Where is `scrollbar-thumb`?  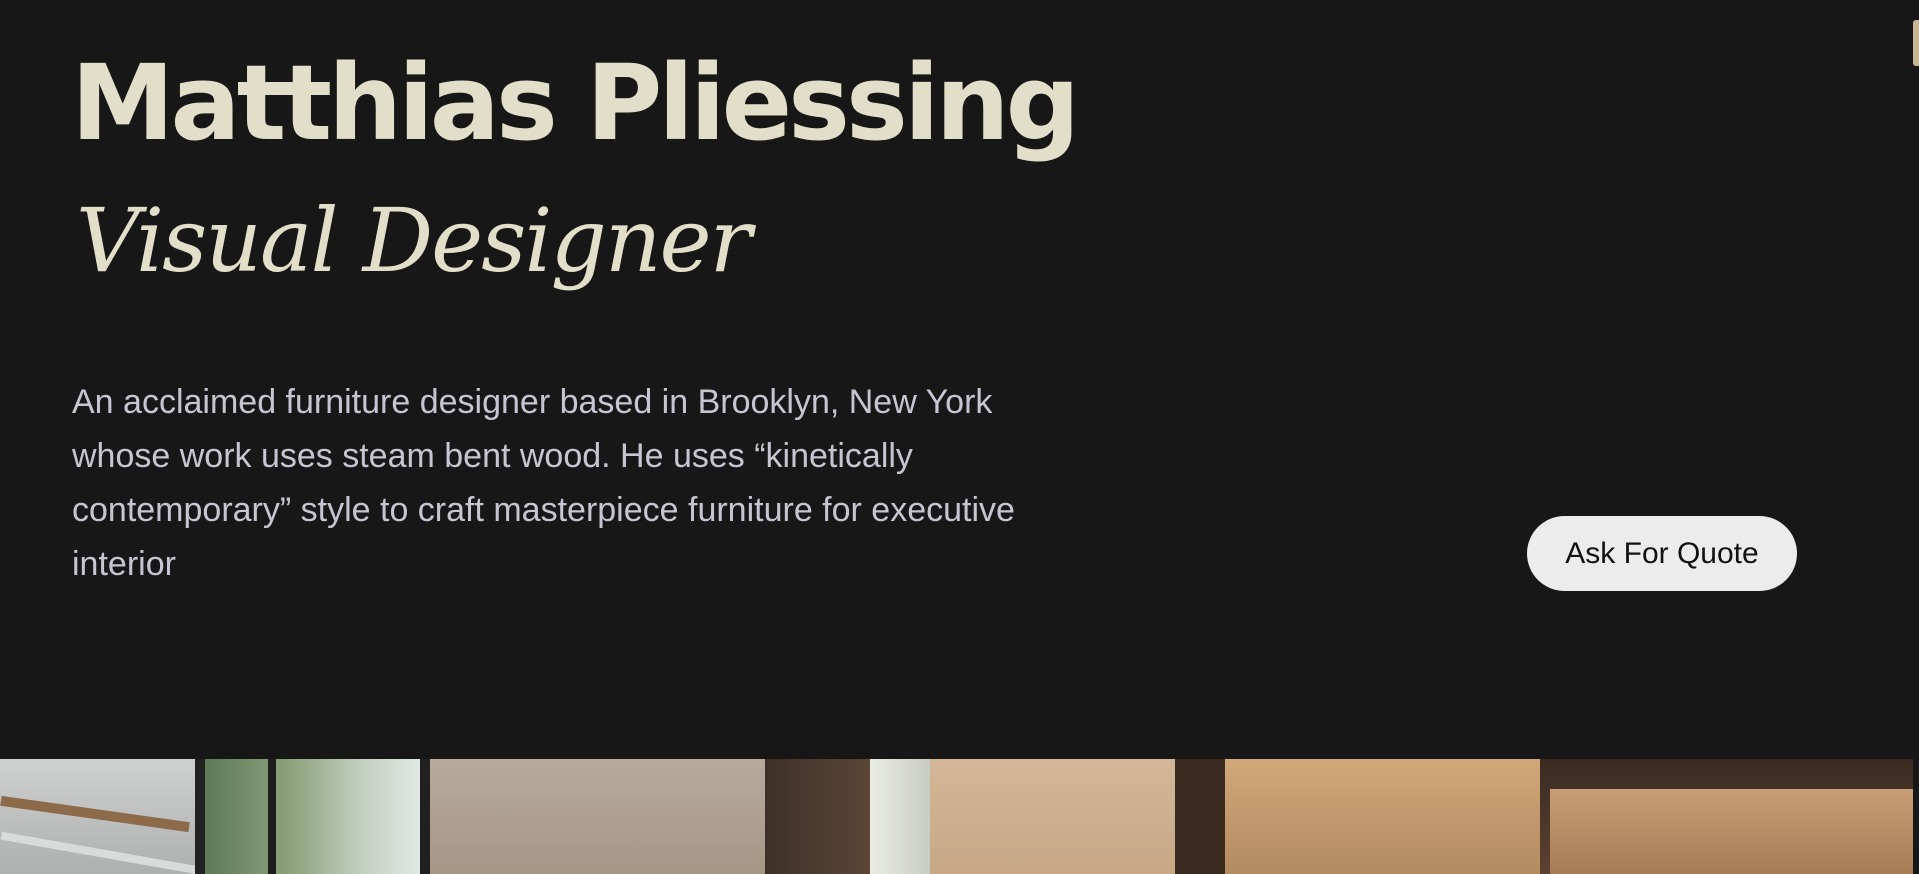
scrollbar-thumb is located at coordinates (1916, 43).